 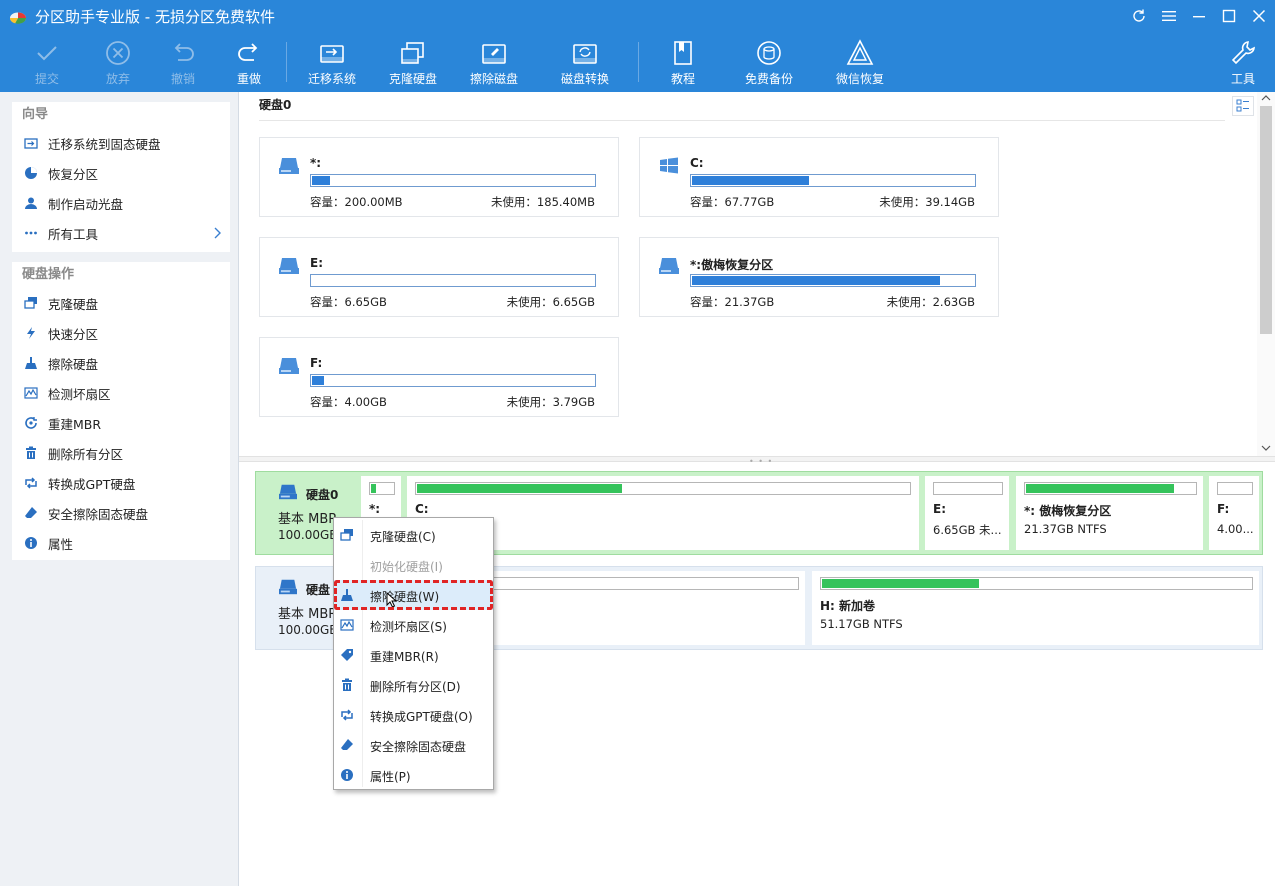 I want to click on wipe-disk-button: 擦除磁盘, so click(x=494, y=63).